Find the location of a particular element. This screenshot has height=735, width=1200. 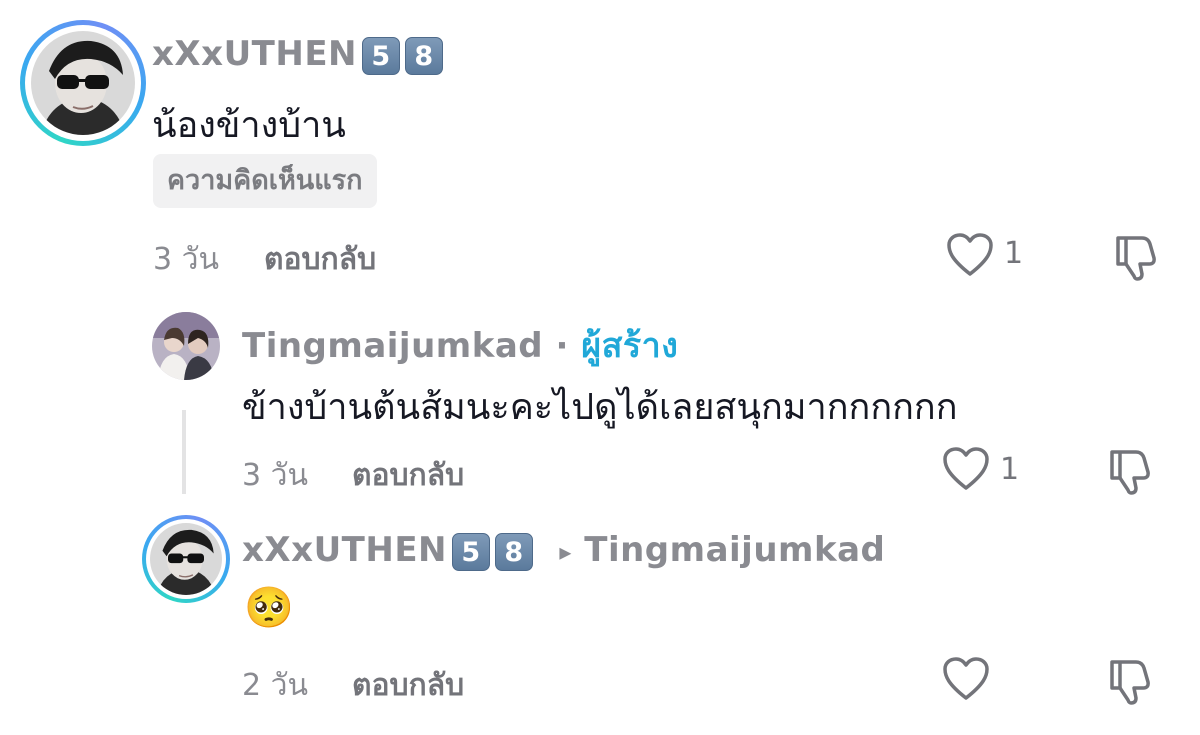

username-text: Tingmaijumkad is located at coordinates (392, 346).